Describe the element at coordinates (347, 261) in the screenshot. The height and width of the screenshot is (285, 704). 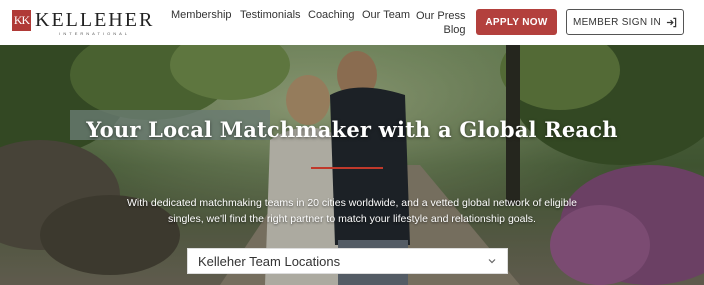
I see `team-locations-select: Kelleher Team Locations` at that location.